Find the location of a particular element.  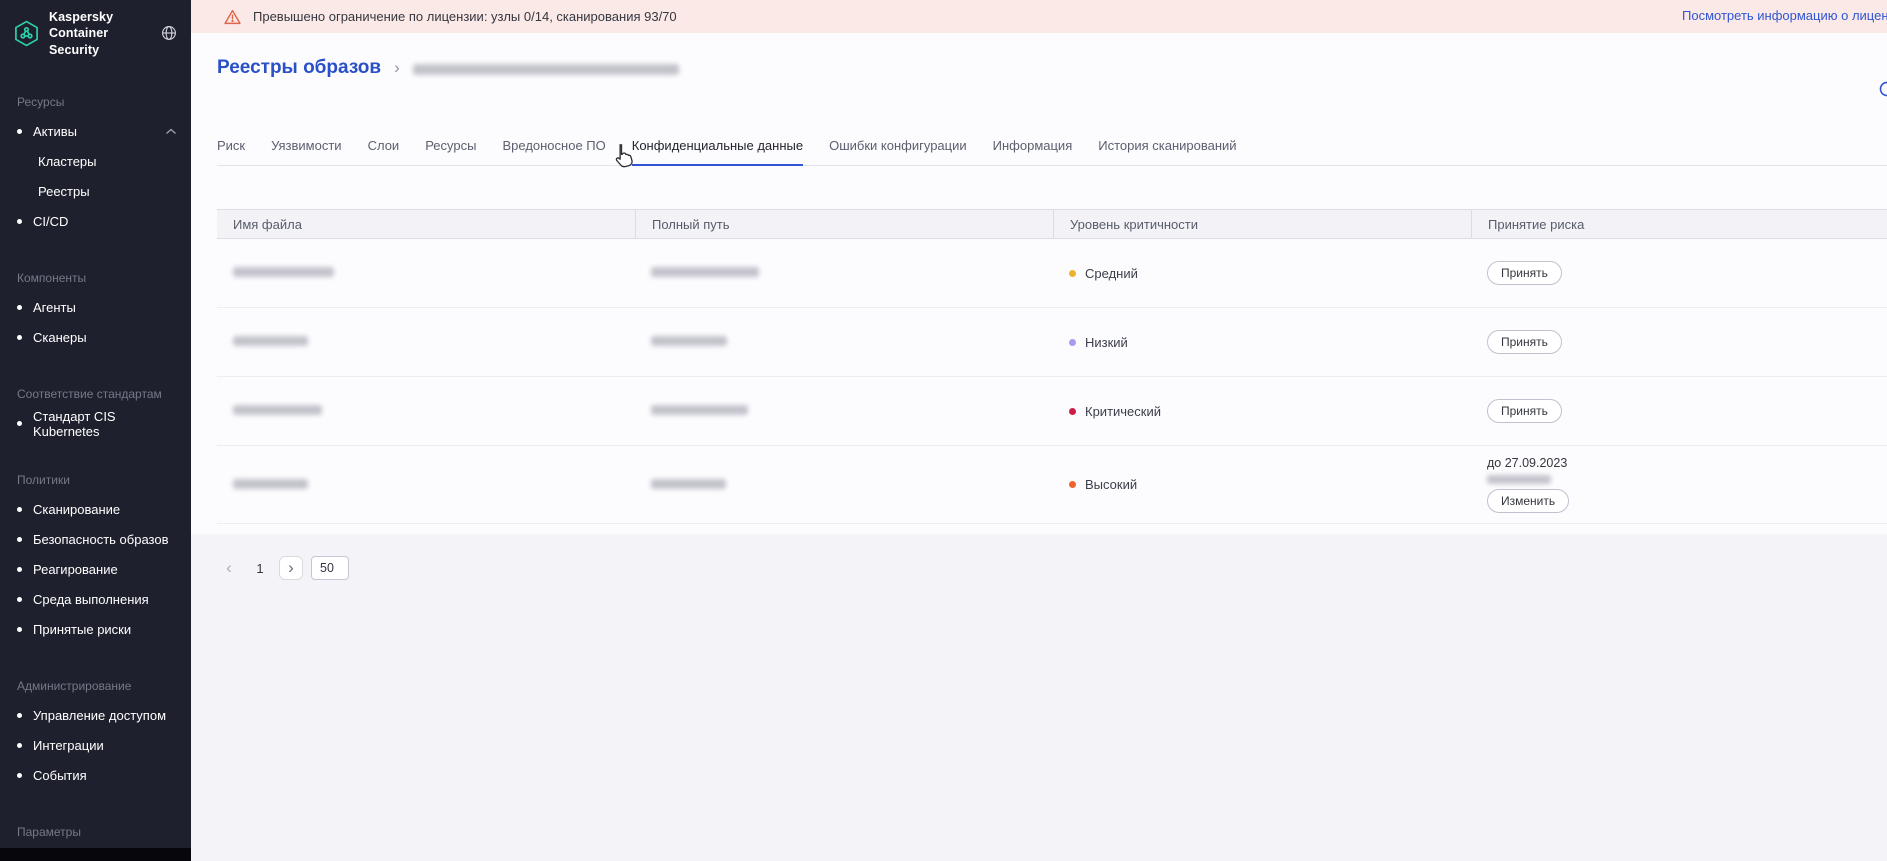

column-header-file-name: Имя файла is located at coordinates (267, 224).